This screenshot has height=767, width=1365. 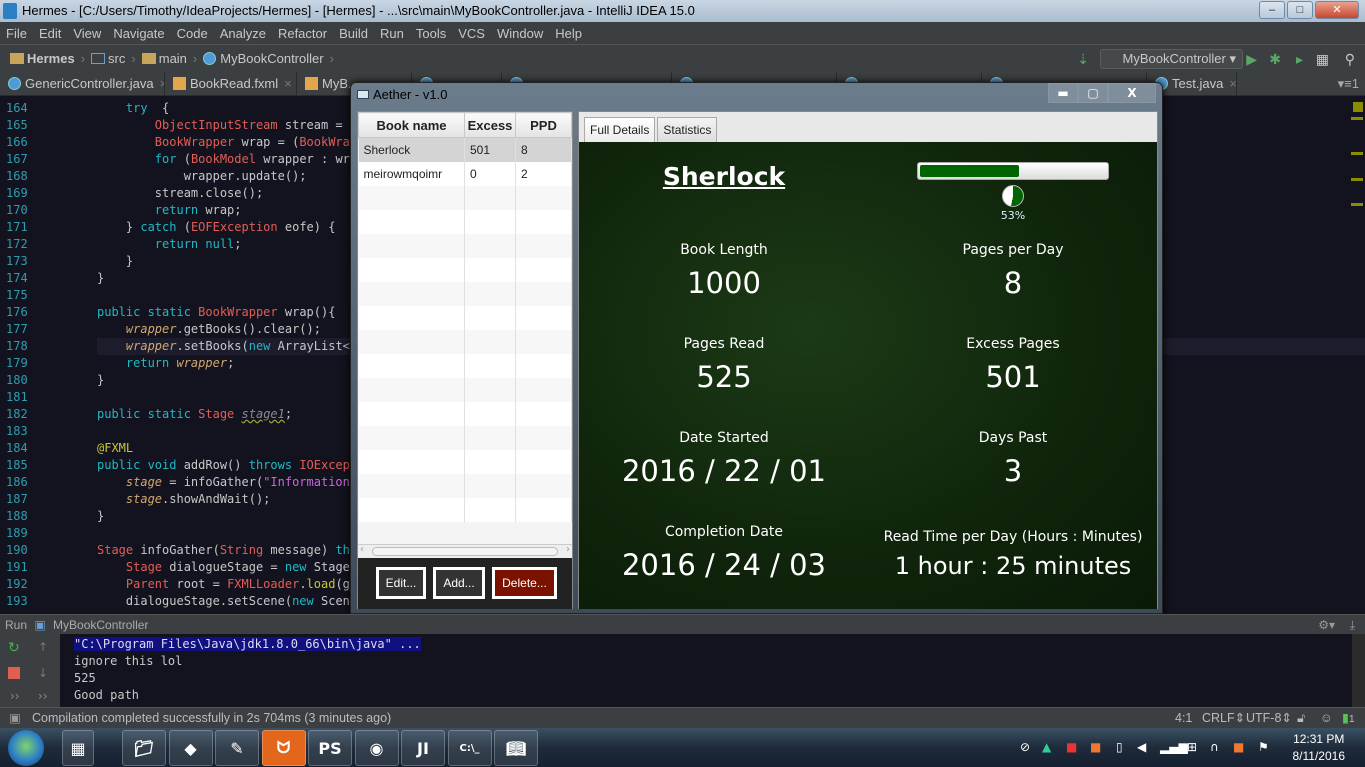 What do you see at coordinates (411, 125) in the screenshot?
I see `column-header-book-name: Book name` at bounding box center [411, 125].